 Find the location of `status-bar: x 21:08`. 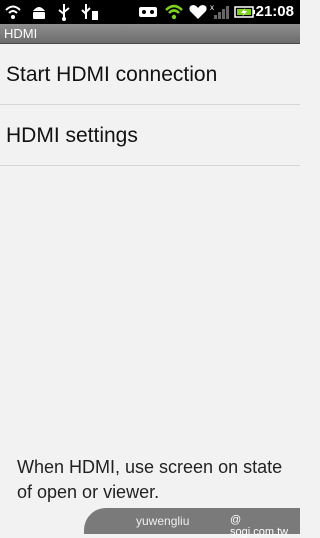

status-bar: x 21:08 is located at coordinates (150, 12).